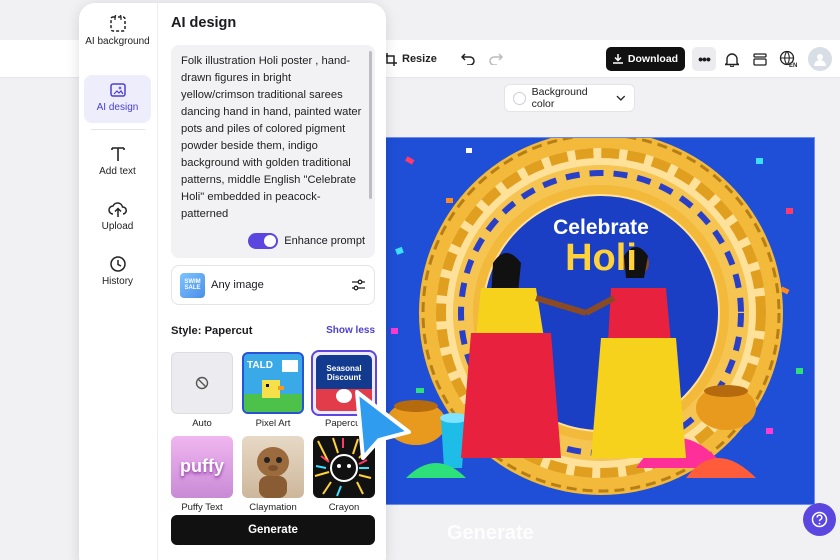  What do you see at coordinates (370, 125) in the screenshot?
I see `prompt-scrollbar` at bounding box center [370, 125].